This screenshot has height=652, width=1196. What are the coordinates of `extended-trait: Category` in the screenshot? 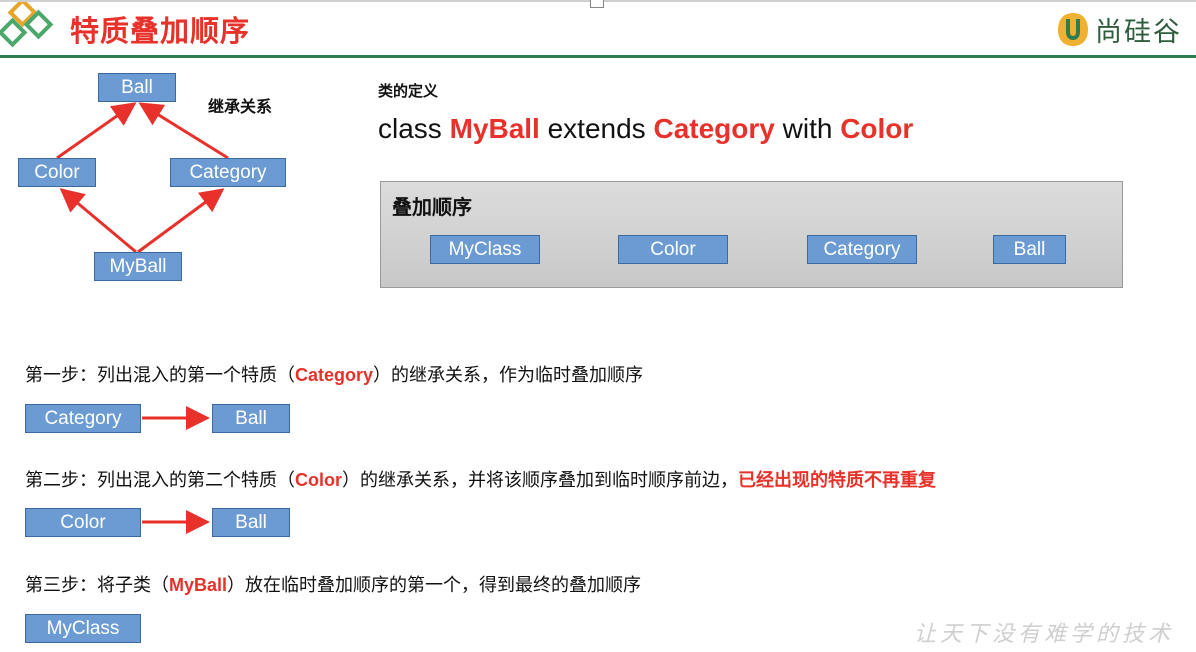 It's located at (714, 128).